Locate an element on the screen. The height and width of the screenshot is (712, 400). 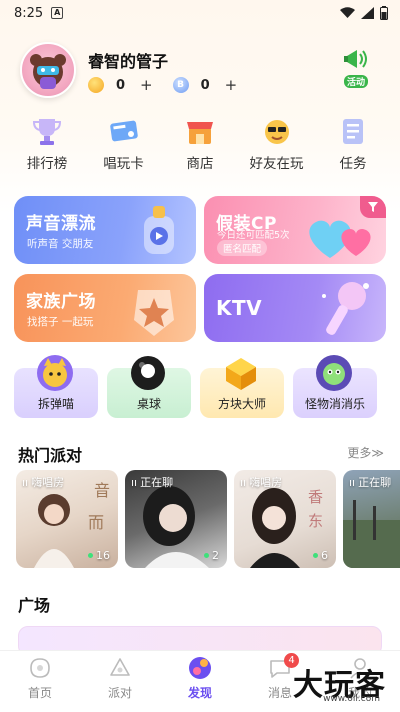
room-count-value: 2 is located at coordinates (215, 555).